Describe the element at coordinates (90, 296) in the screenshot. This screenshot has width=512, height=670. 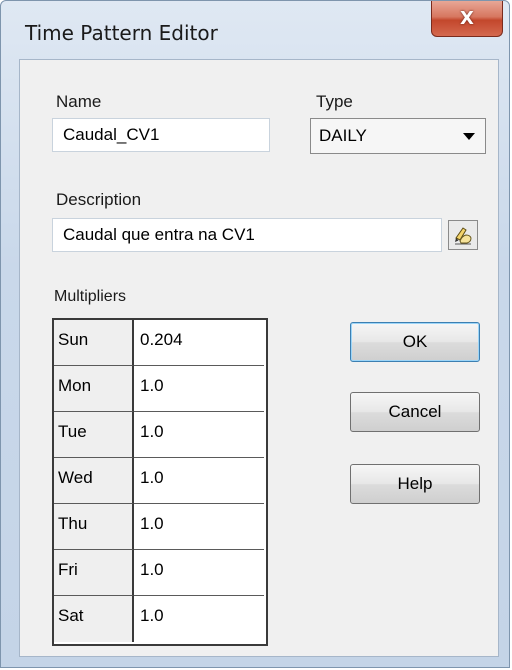
I see `multipliers-label: Multipliers` at that location.